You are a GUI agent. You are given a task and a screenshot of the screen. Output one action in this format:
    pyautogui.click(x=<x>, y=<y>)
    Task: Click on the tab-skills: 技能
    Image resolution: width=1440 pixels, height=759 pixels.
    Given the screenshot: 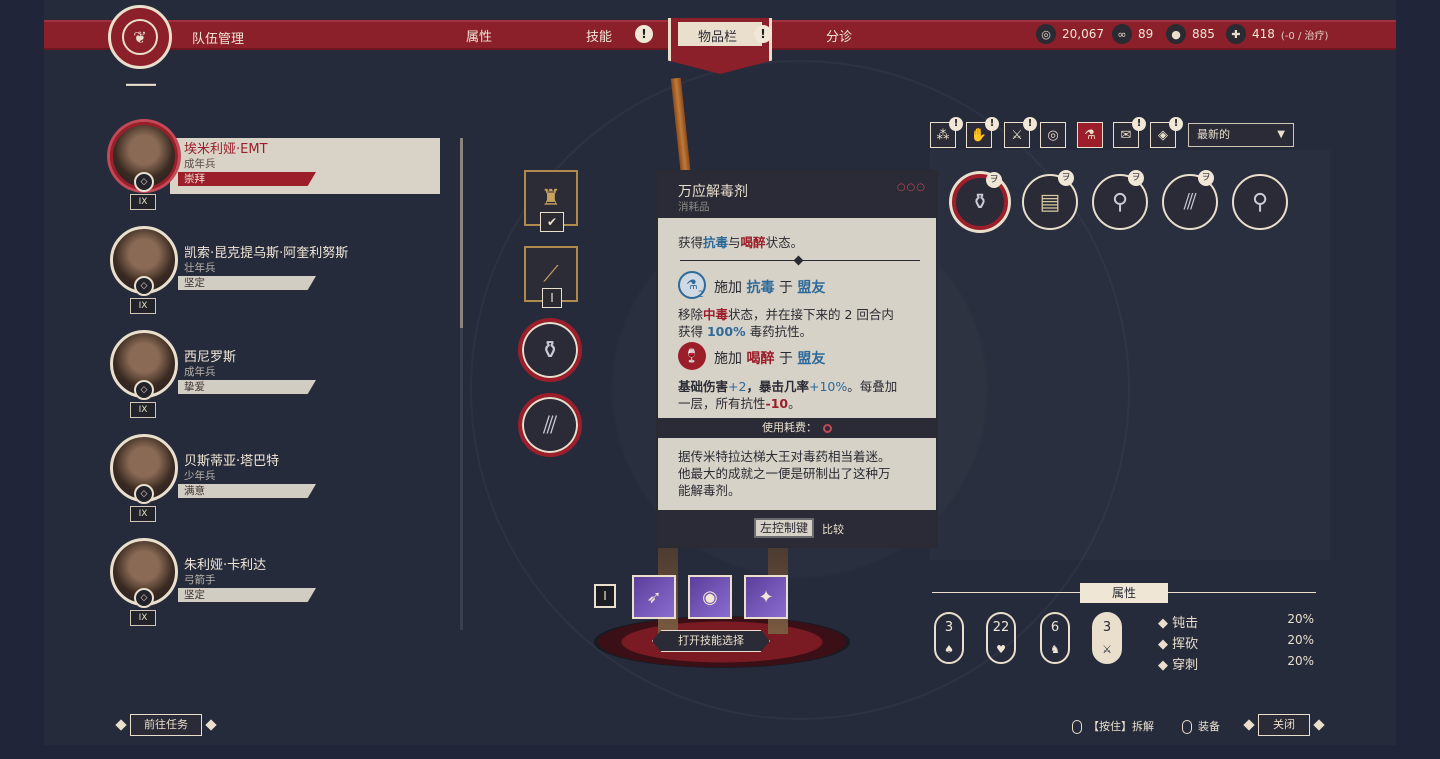 What is the action you would take?
    pyautogui.click(x=599, y=35)
    